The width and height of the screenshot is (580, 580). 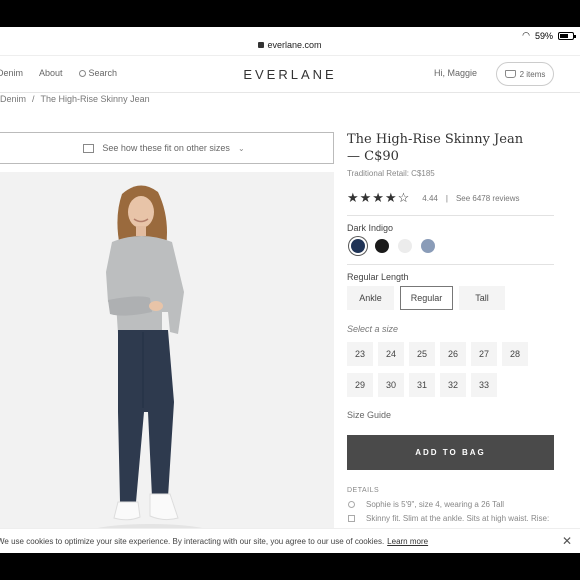 I want to click on fit-on-sizes-button: See how these fit on other sizes ⌄, so click(x=167, y=148).